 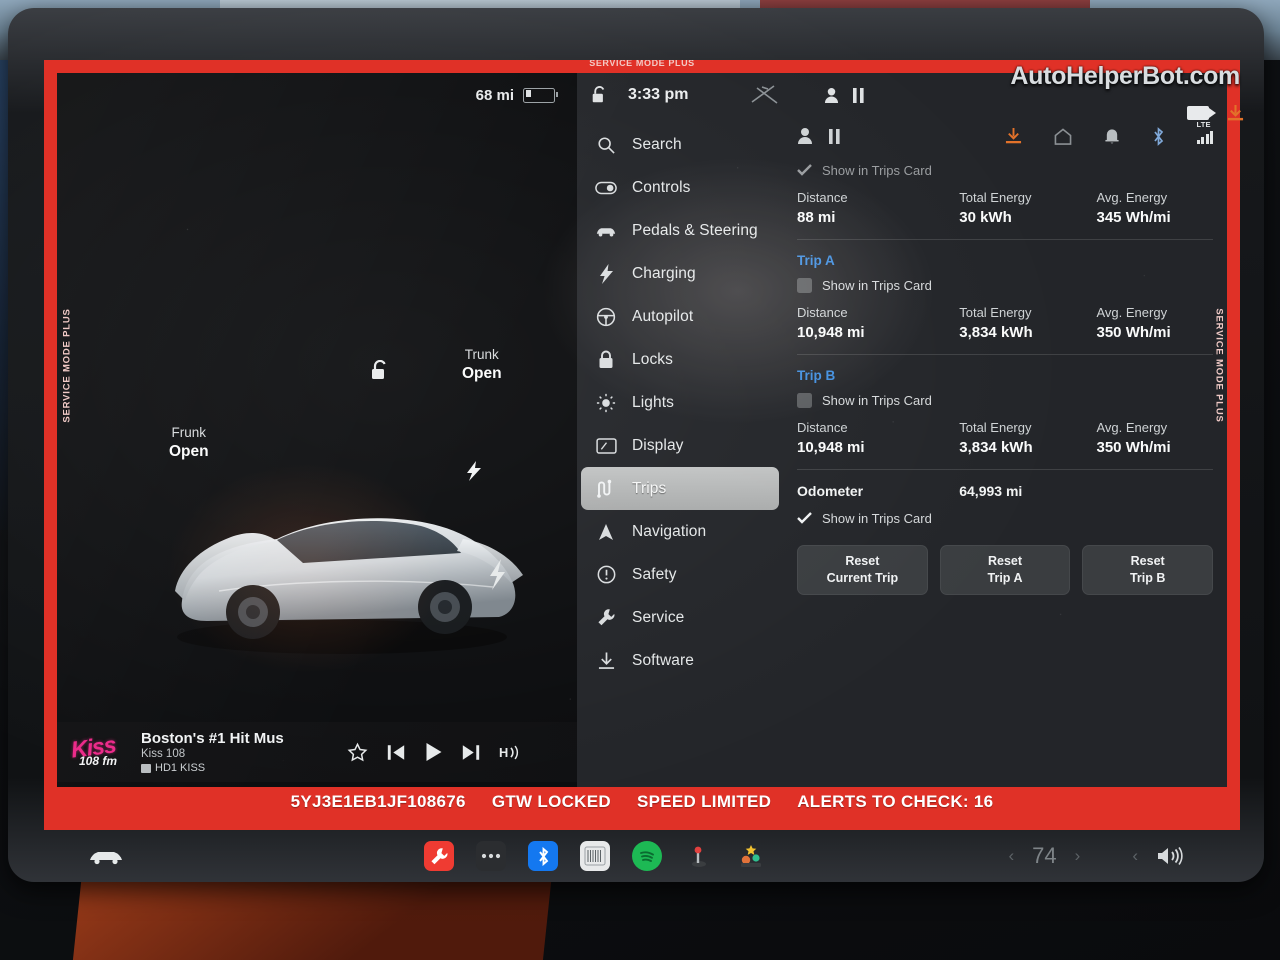 What do you see at coordinates (1125, 76) in the screenshot?
I see `watermark: AutoHelperBot.com` at bounding box center [1125, 76].